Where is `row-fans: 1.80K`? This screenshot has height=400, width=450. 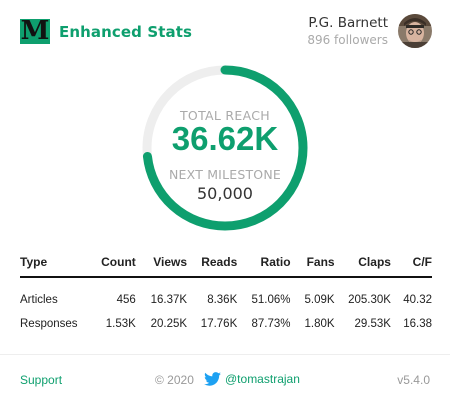 row-fans: 1.80K is located at coordinates (319, 324).